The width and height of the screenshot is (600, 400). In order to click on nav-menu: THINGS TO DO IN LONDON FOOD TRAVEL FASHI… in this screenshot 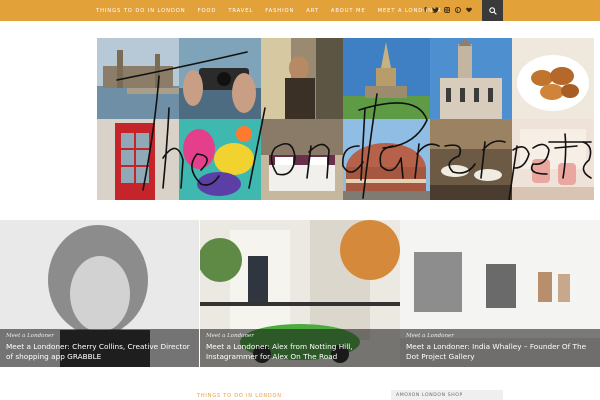, I will do `click(275, 10)`.